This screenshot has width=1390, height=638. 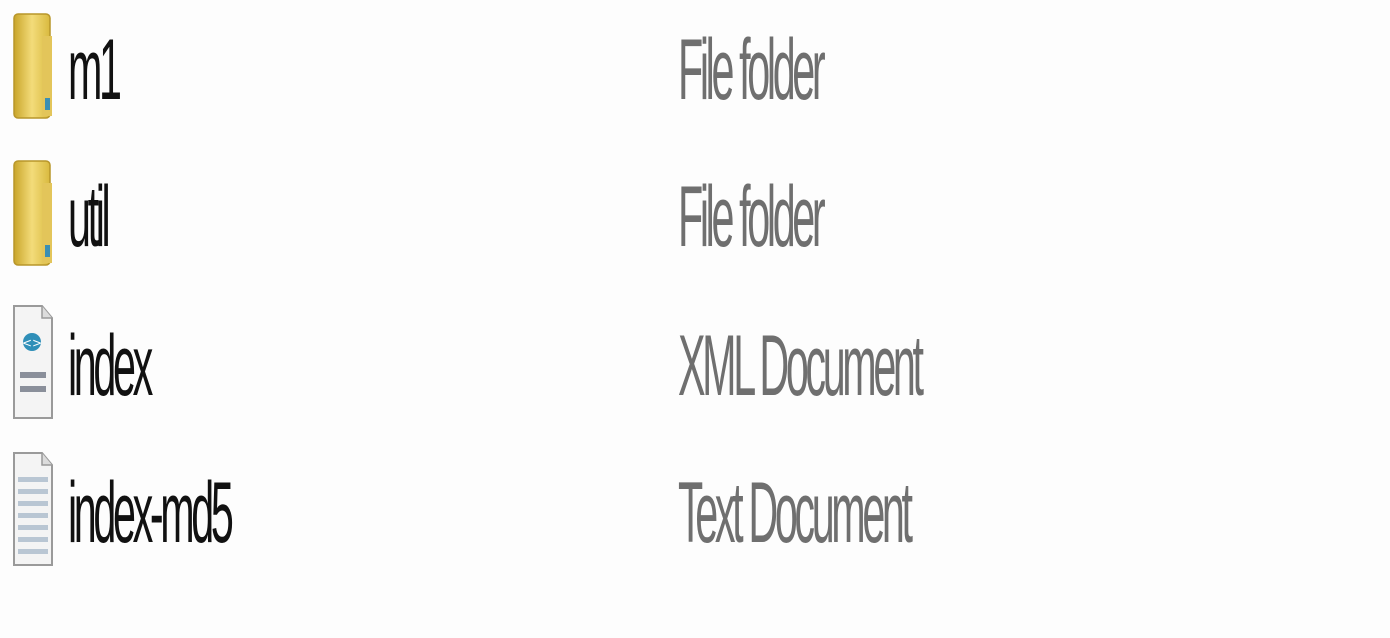 I want to click on text-document-icon, so click(x=34, y=514).